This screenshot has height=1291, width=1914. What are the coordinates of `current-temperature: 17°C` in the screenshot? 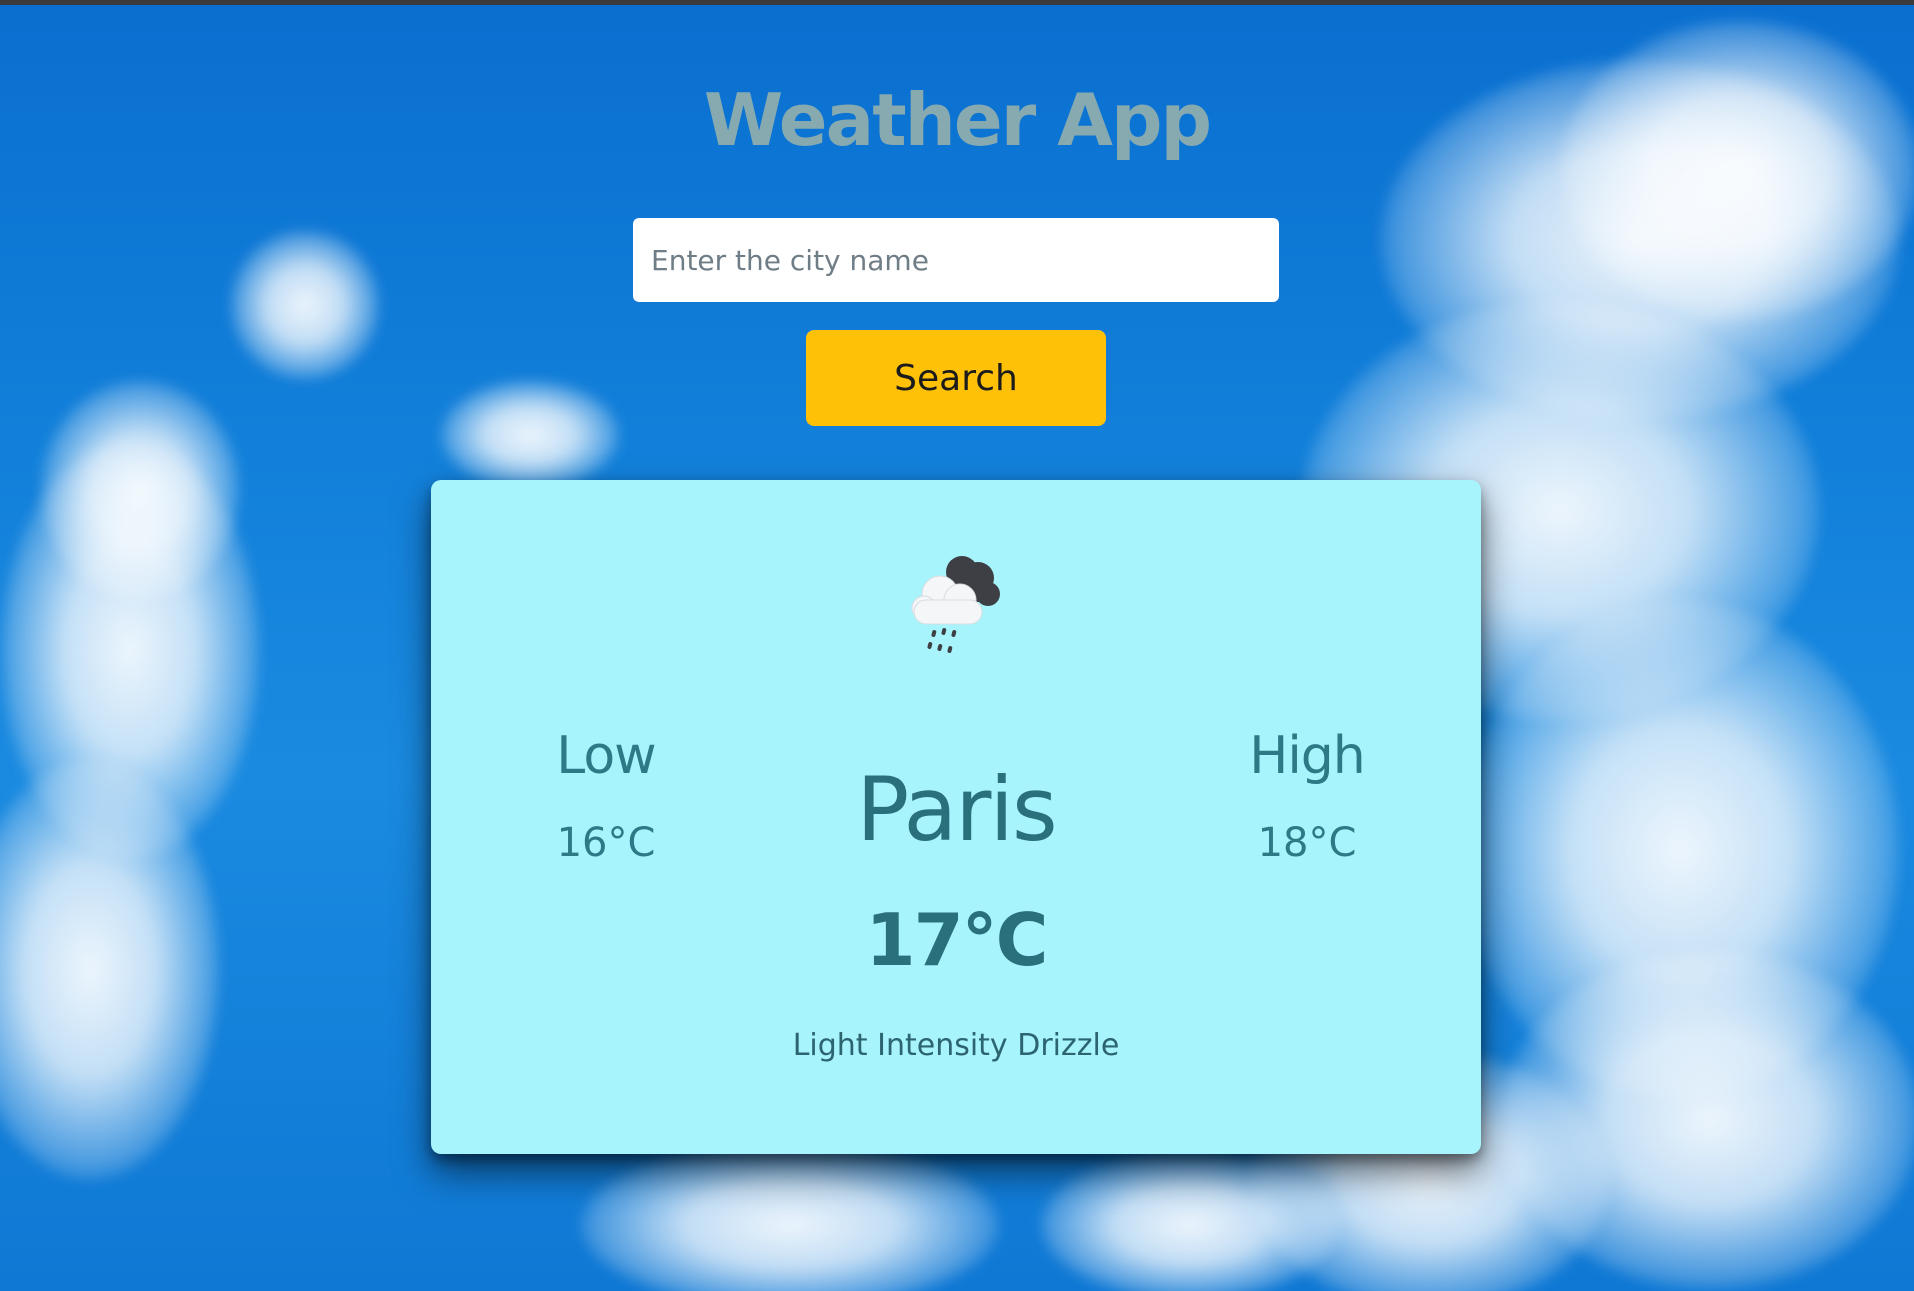 It's located at (956, 940).